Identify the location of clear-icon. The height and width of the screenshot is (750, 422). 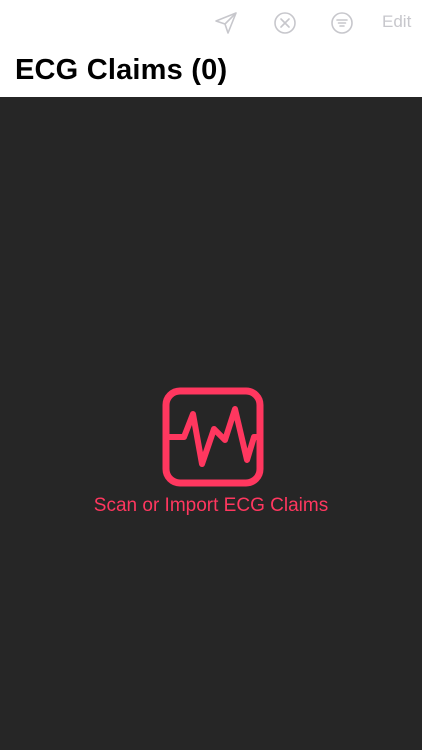
(285, 23).